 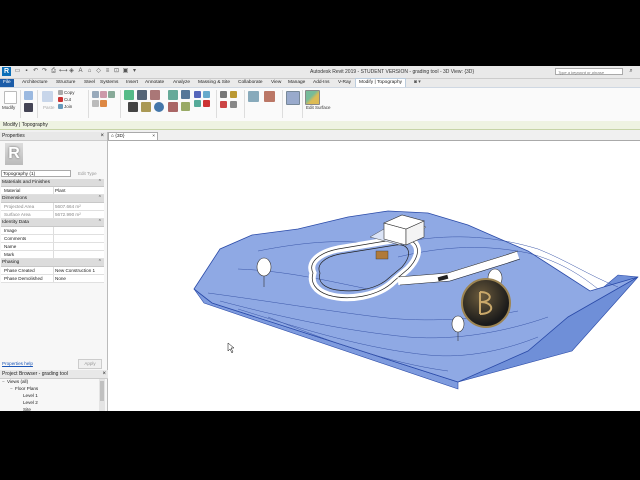 I want to click on type-properties-icon, so click(x=28, y=107).